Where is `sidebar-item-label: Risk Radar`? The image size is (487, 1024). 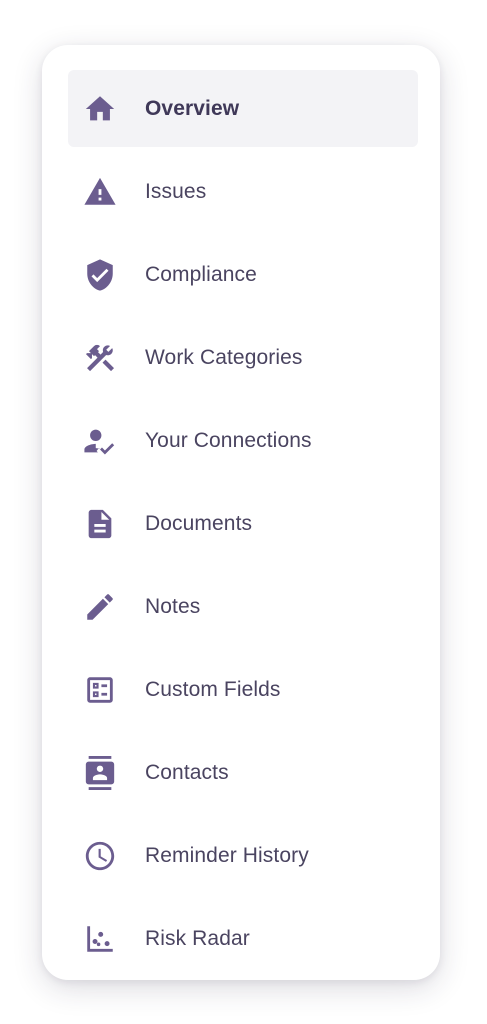
sidebar-item-label: Risk Radar is located at coordinates (197, 938).